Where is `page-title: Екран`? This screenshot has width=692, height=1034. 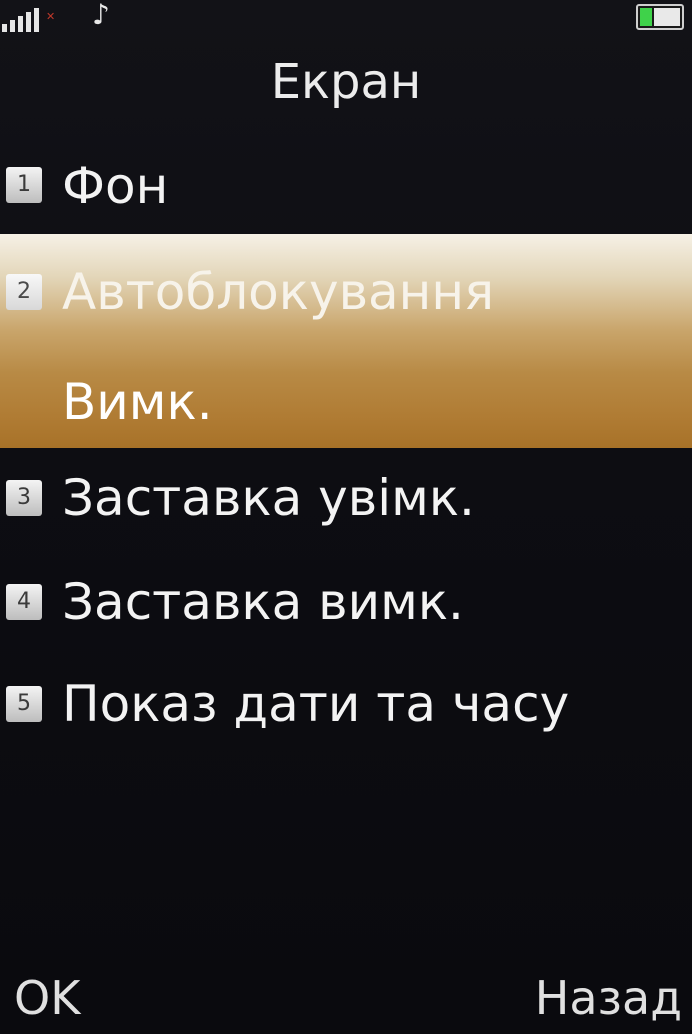
page-title: Екран is located at coordinates (346, 82).